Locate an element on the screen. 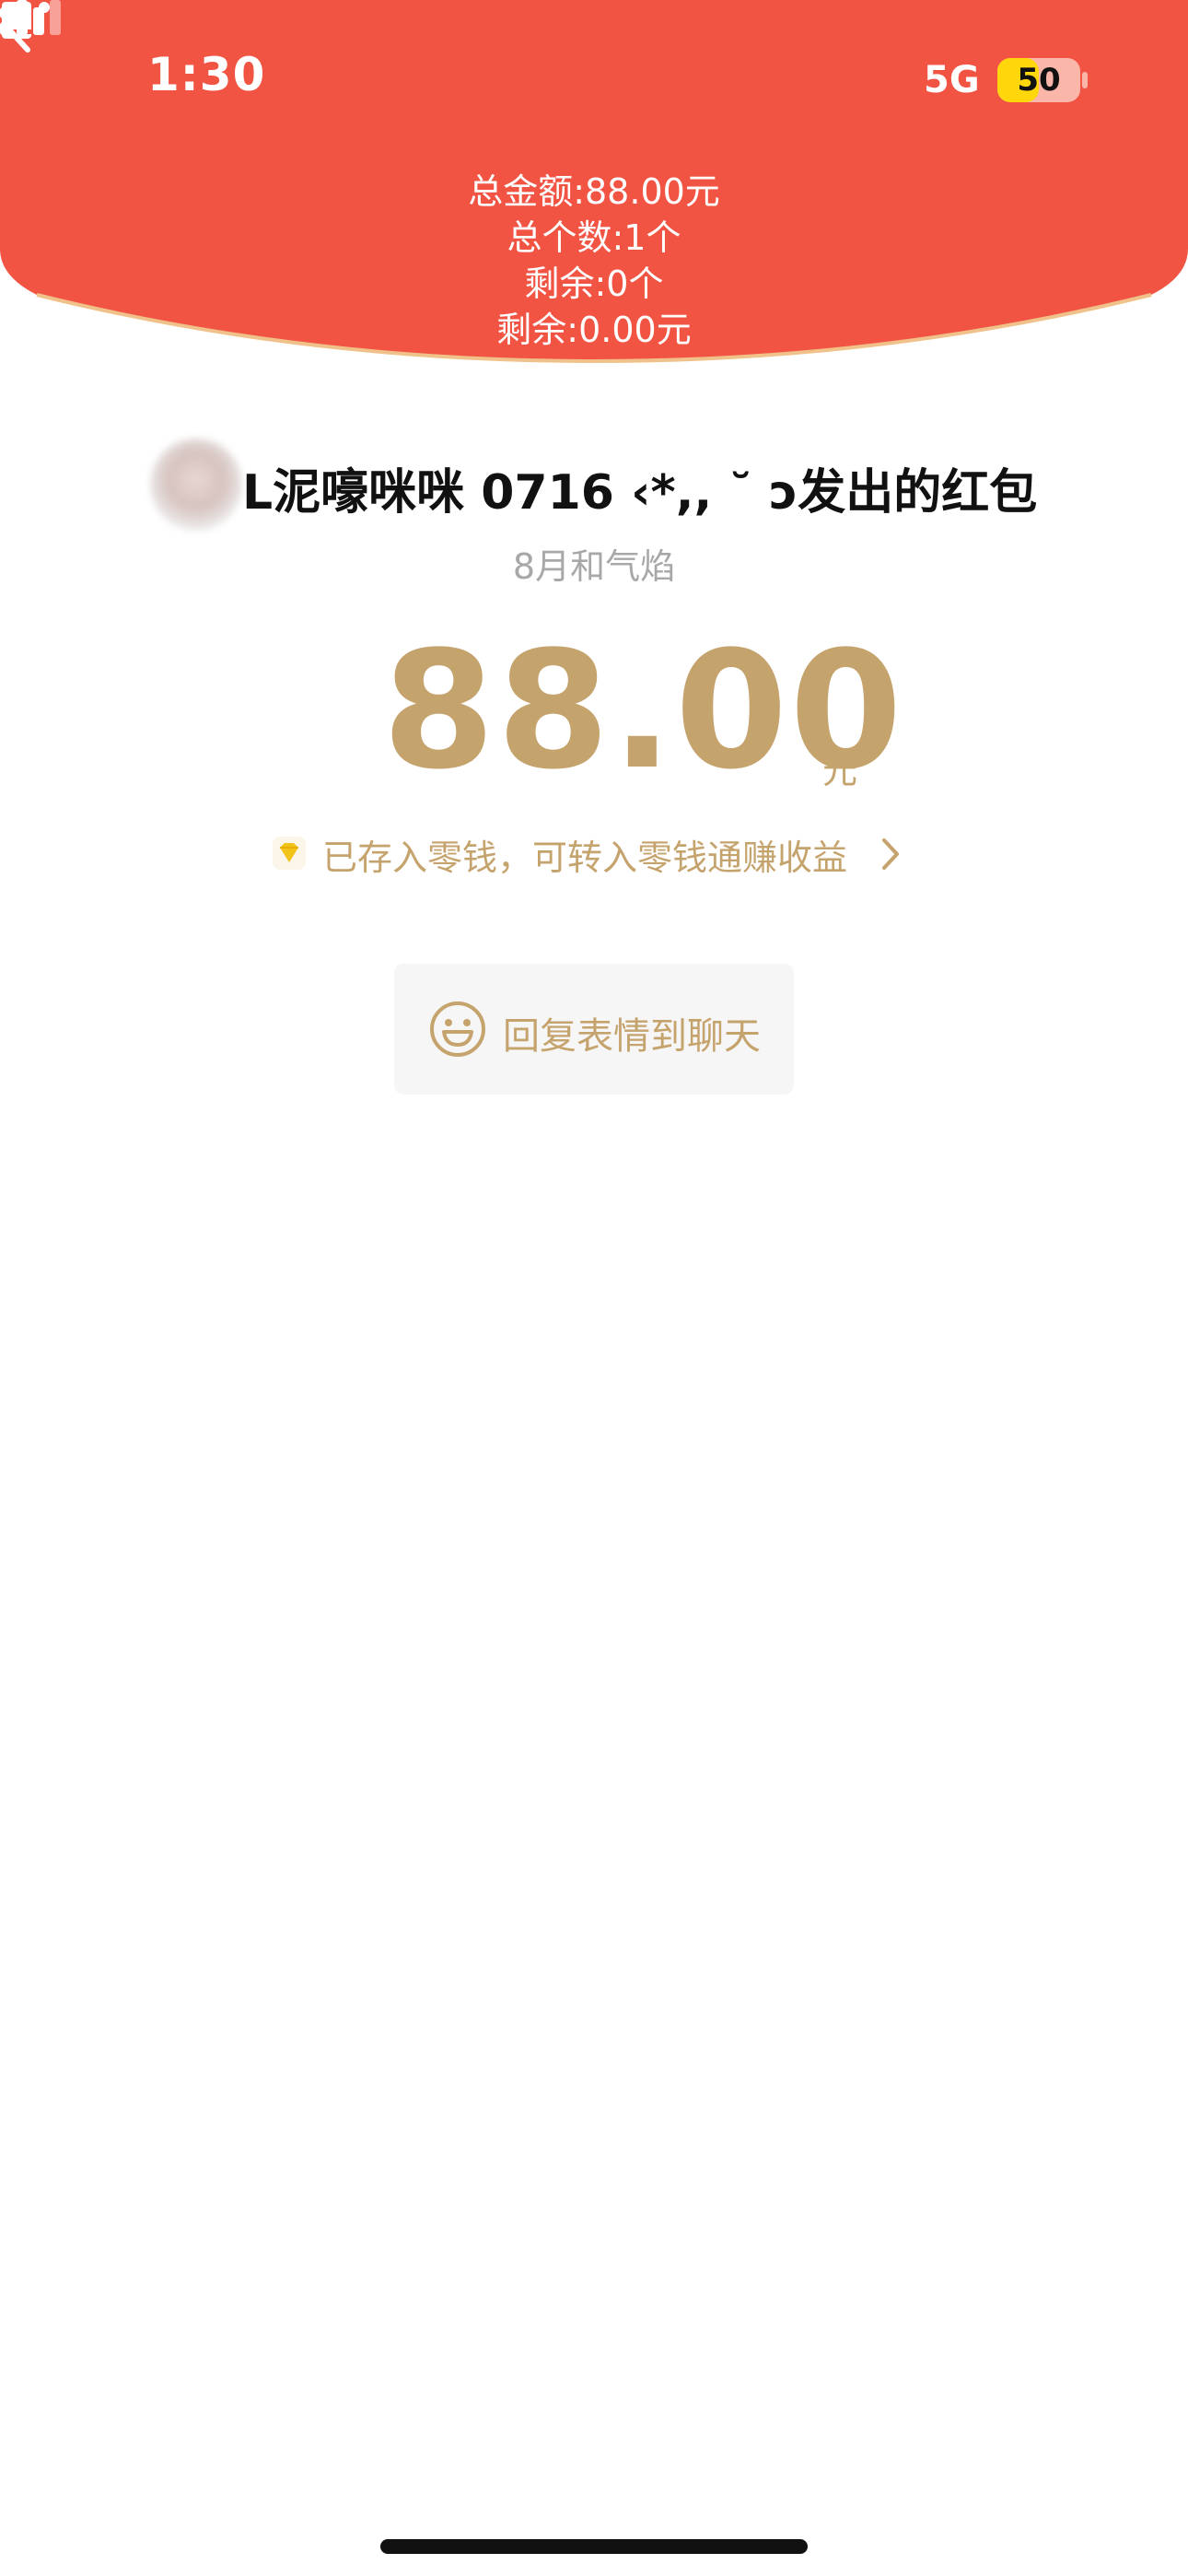  reply-button-label: 回复表情到聊天 is located at coordinates (632, 1036).